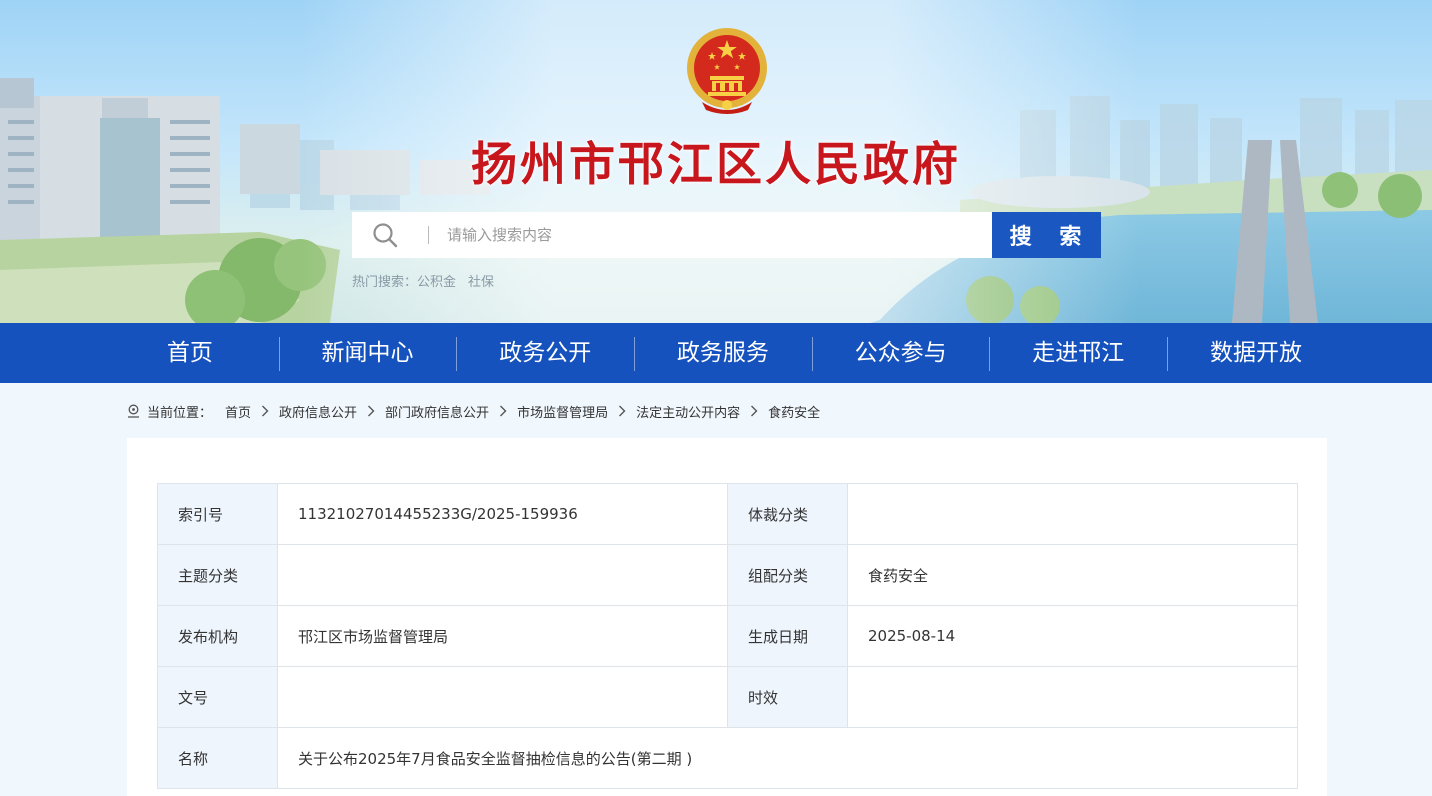 This screenshot has width=1432, height=796. Describe the element at coordinates (1072, 514) in the screenshot. I see `meta-value-genre` at that location.